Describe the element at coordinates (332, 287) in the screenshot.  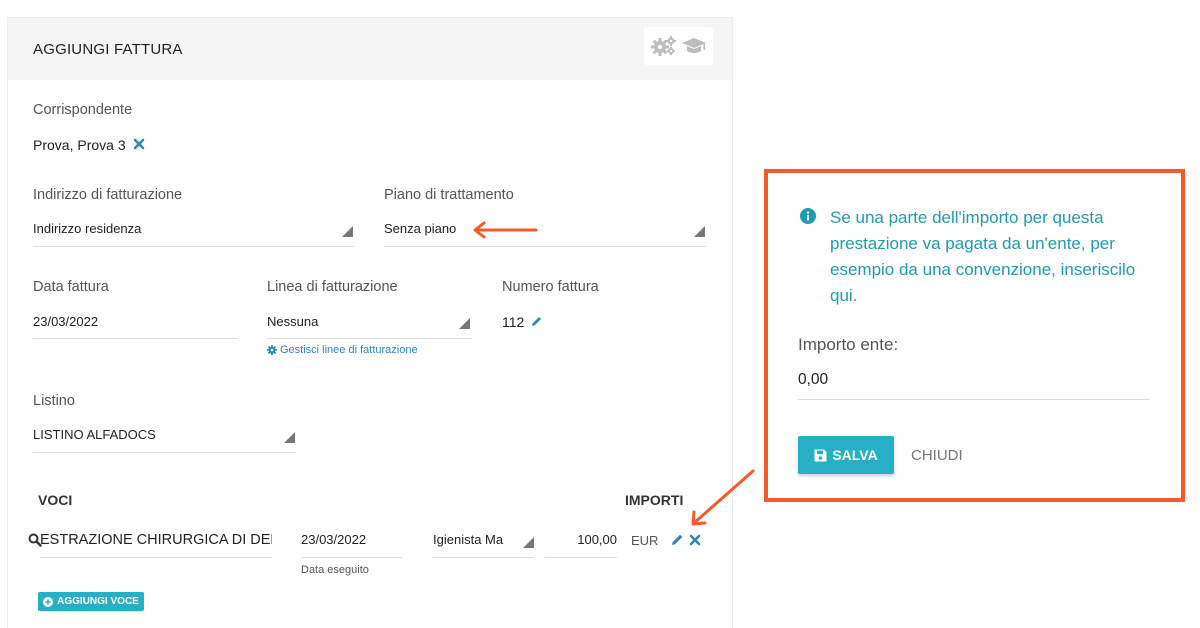
I see `linea-label: Linea di fatturazione` at that location.